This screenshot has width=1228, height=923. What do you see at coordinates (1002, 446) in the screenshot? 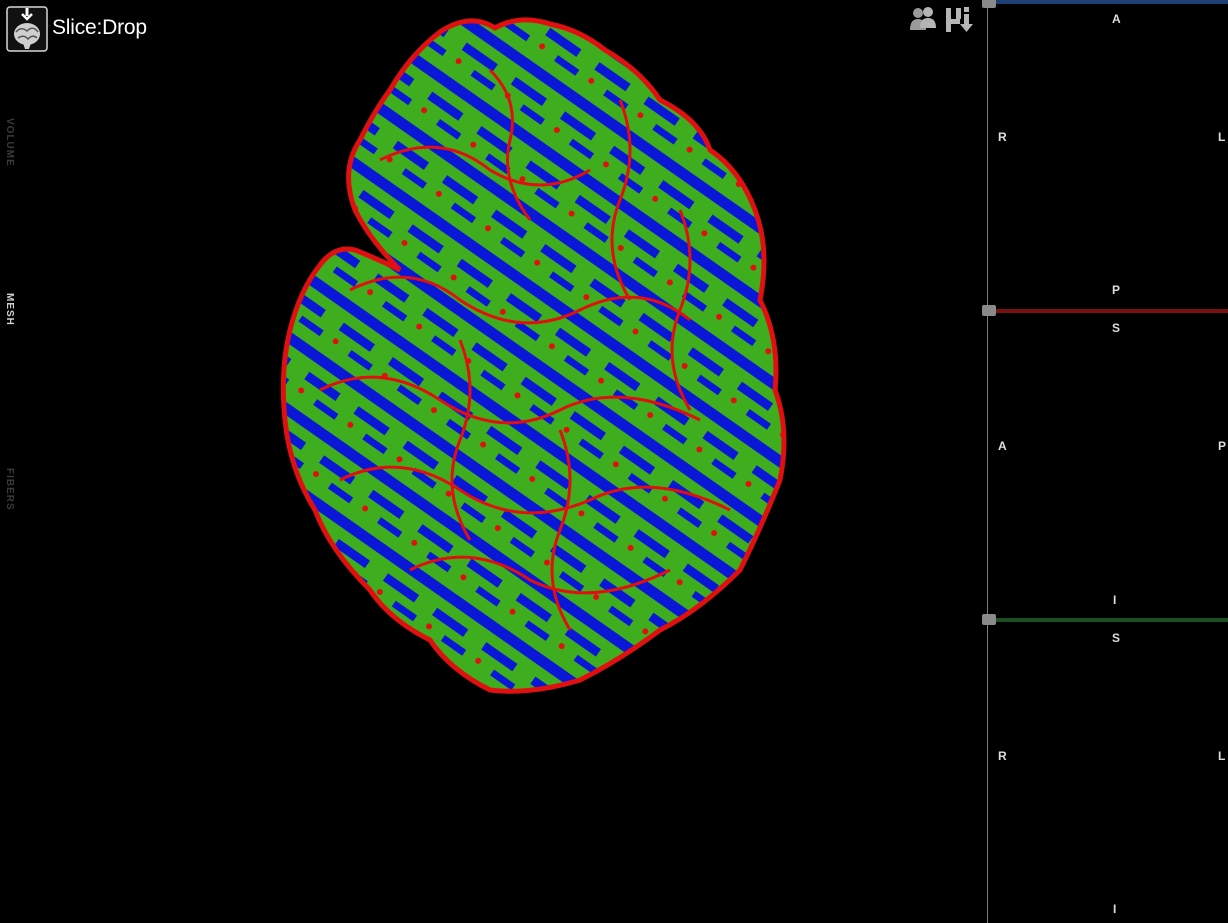
I see `orientation-label-left: A` at bounding box center [1002, 446].